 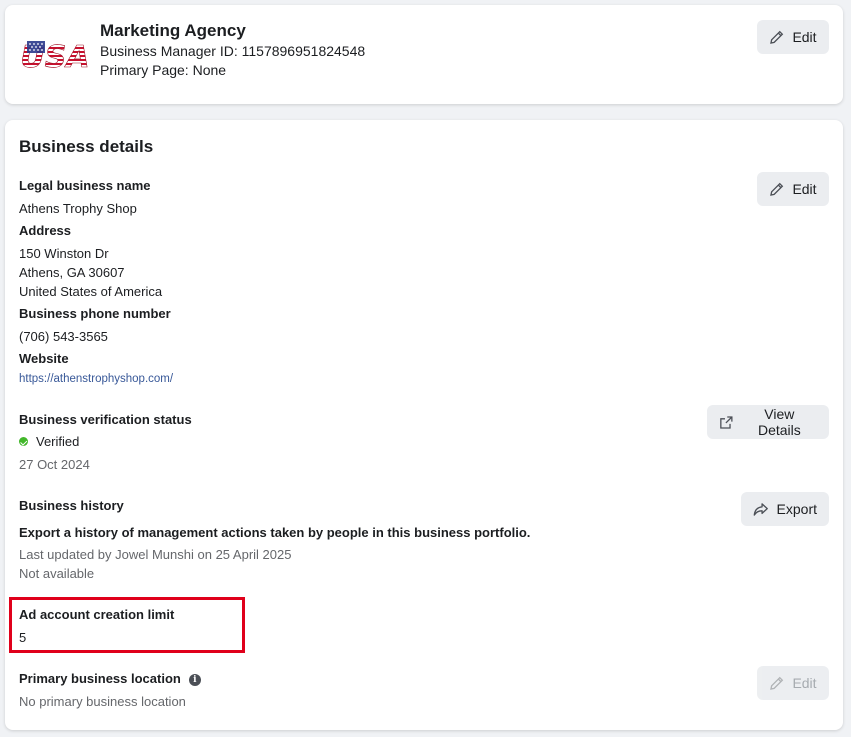 I want to click on verification-status: Verified, so click(x=49, y=441).